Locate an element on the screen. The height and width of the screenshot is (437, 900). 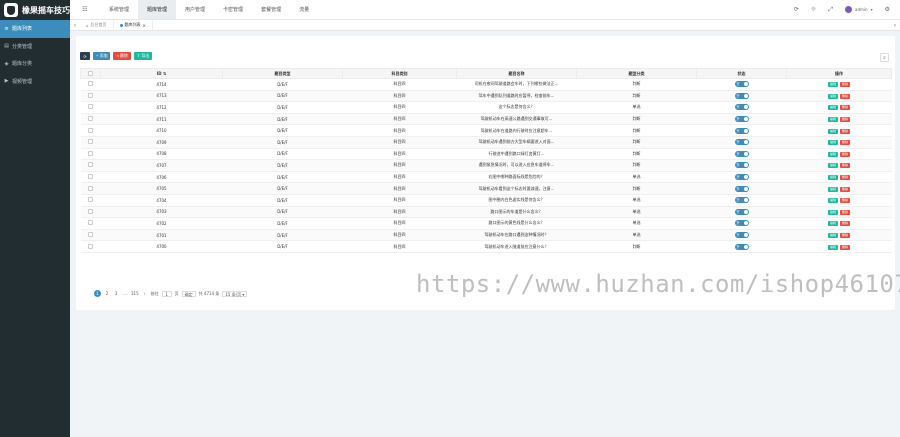
settings-icon: ⚙ is located at coordinates (887, 9).